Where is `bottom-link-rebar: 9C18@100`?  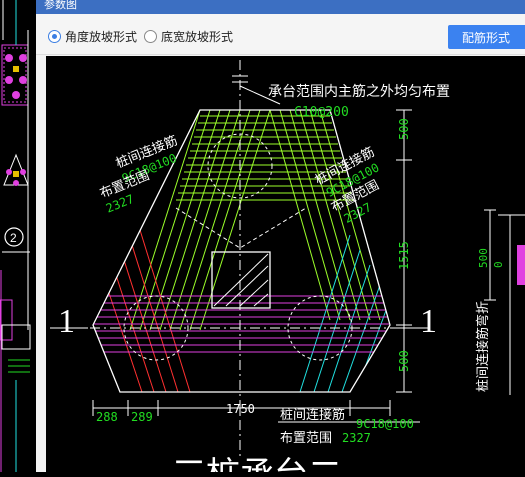 bottom-link-rebar: 9C18@100 is located at coordinates (385, 424).